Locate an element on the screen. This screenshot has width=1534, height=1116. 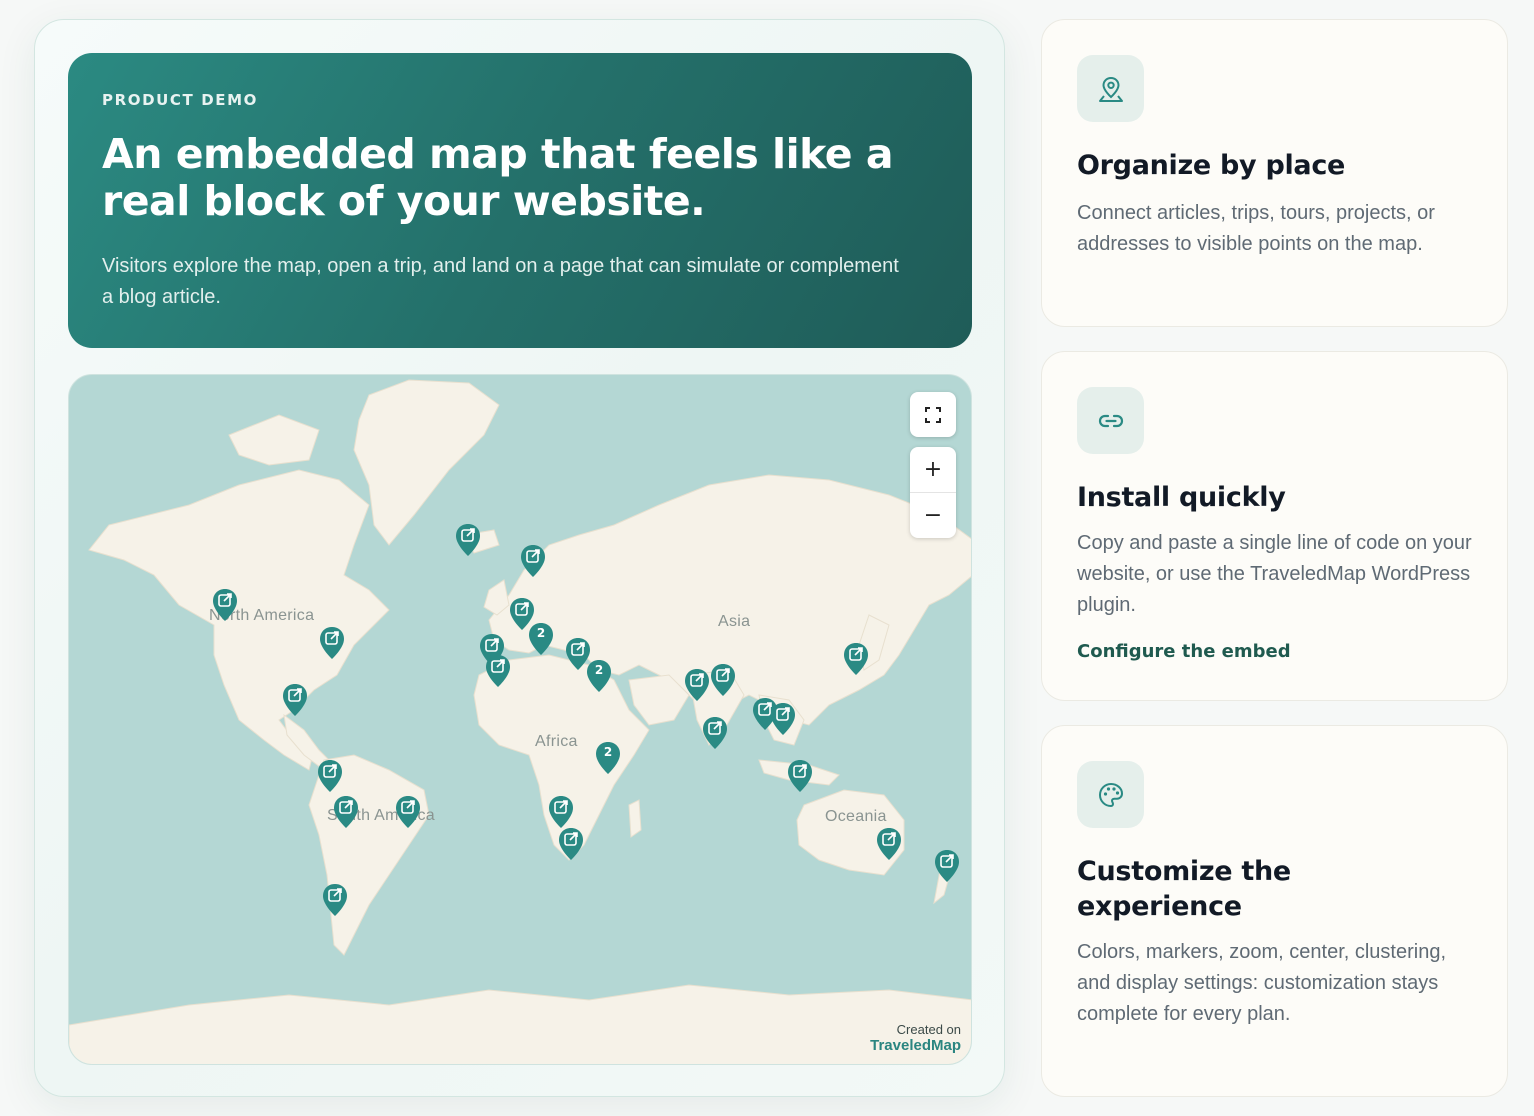
fullscreen-control is located at coordinates (933, 414).